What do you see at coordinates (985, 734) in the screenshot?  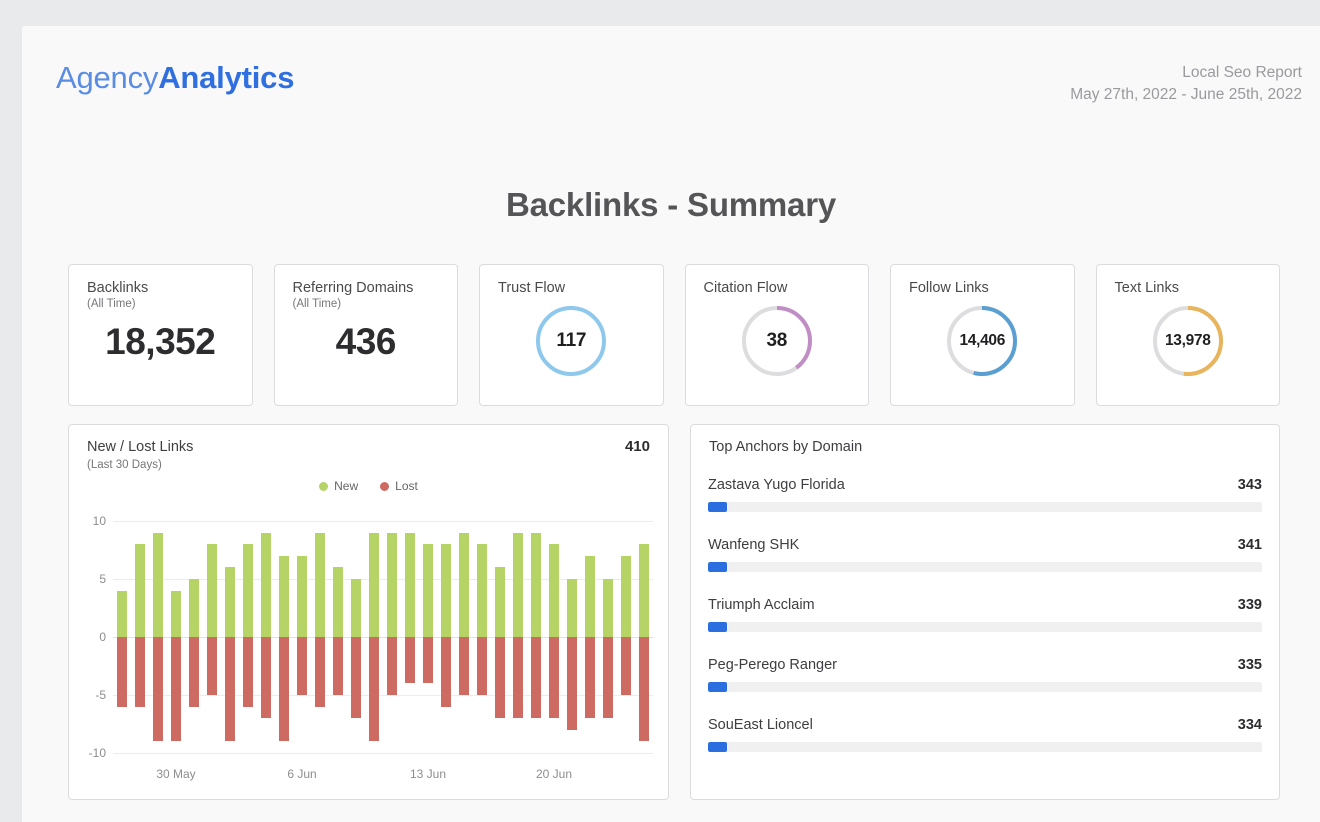 I see `anchor-row: SouEast Lioncel 334` at bounding box center [985, 734].